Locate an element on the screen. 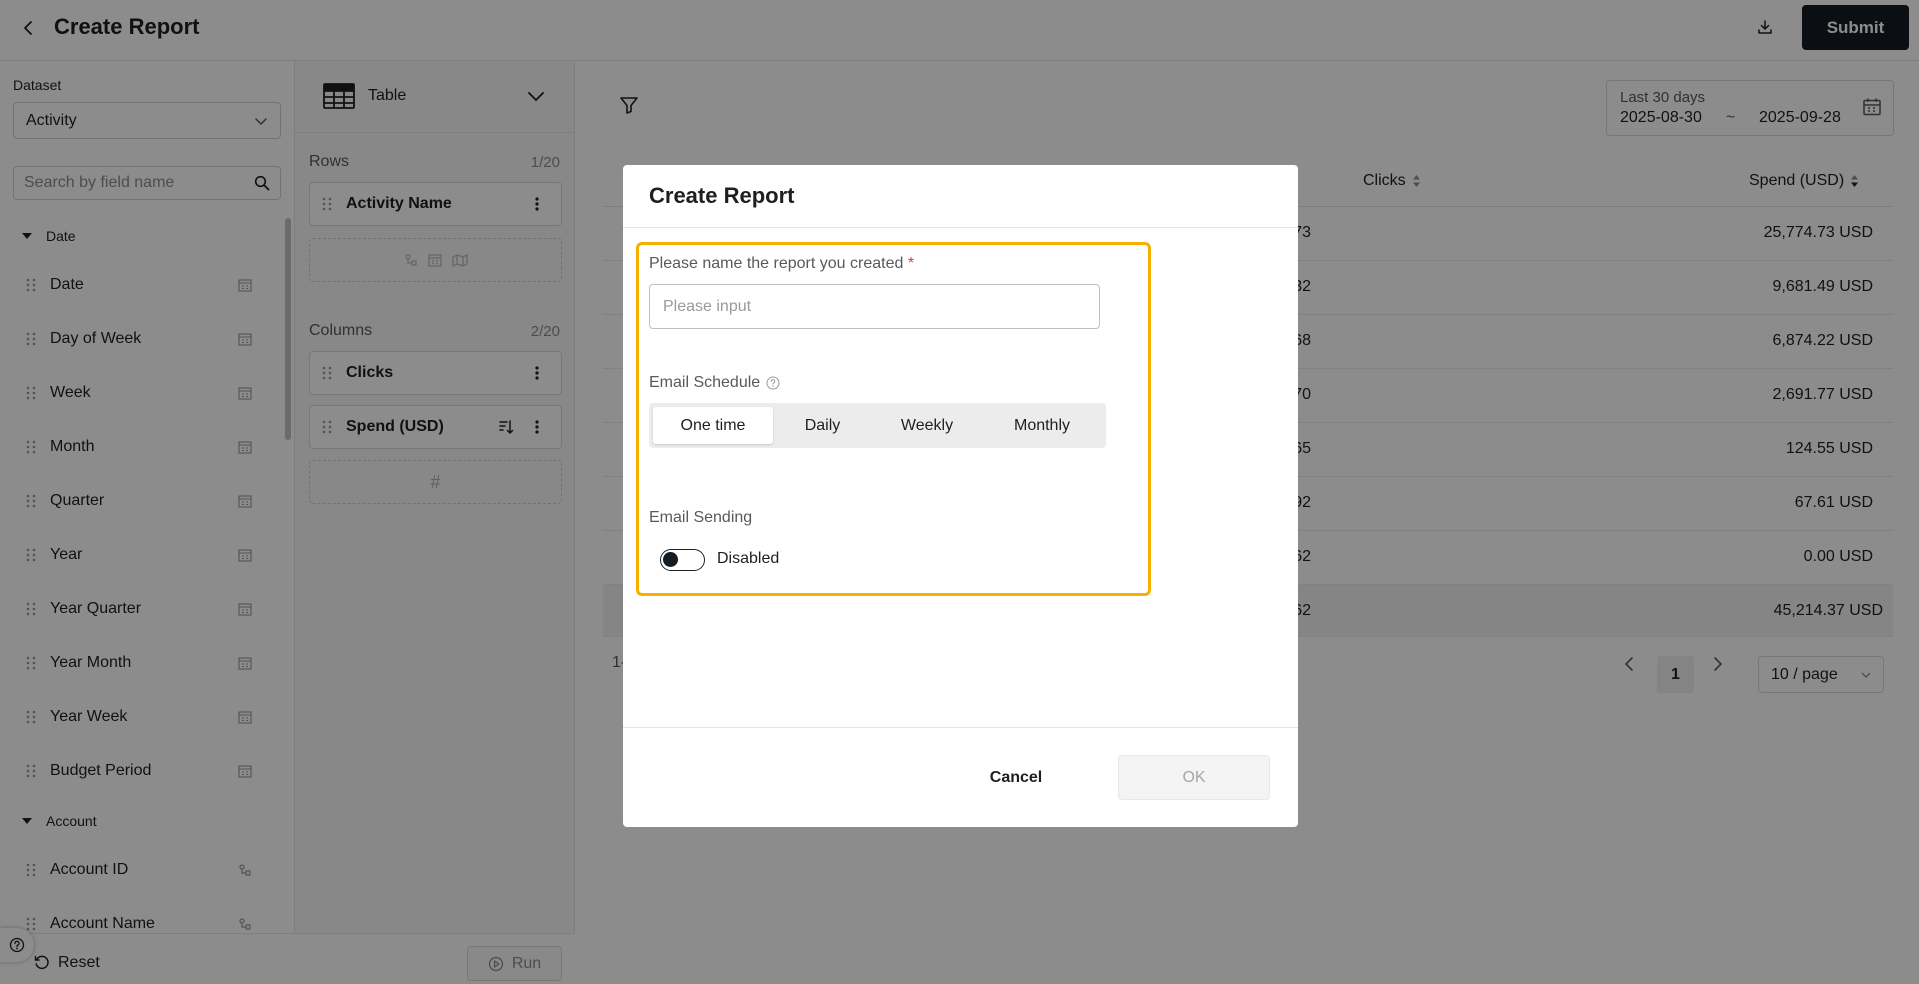 This screenshot has width=1919, height=984. email-schedule-label-text: Email Schedule is located at coordinates (705, 382).